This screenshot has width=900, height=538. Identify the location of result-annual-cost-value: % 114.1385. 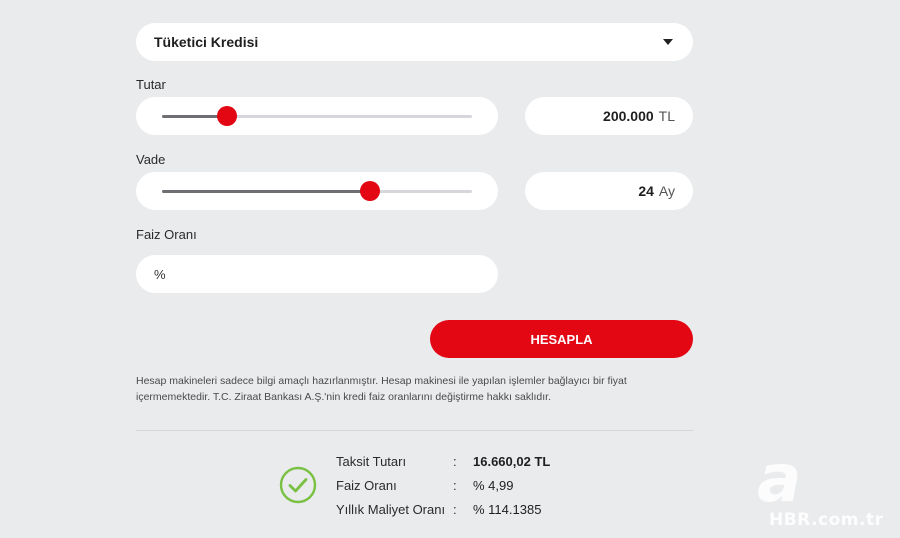
(507, 509).